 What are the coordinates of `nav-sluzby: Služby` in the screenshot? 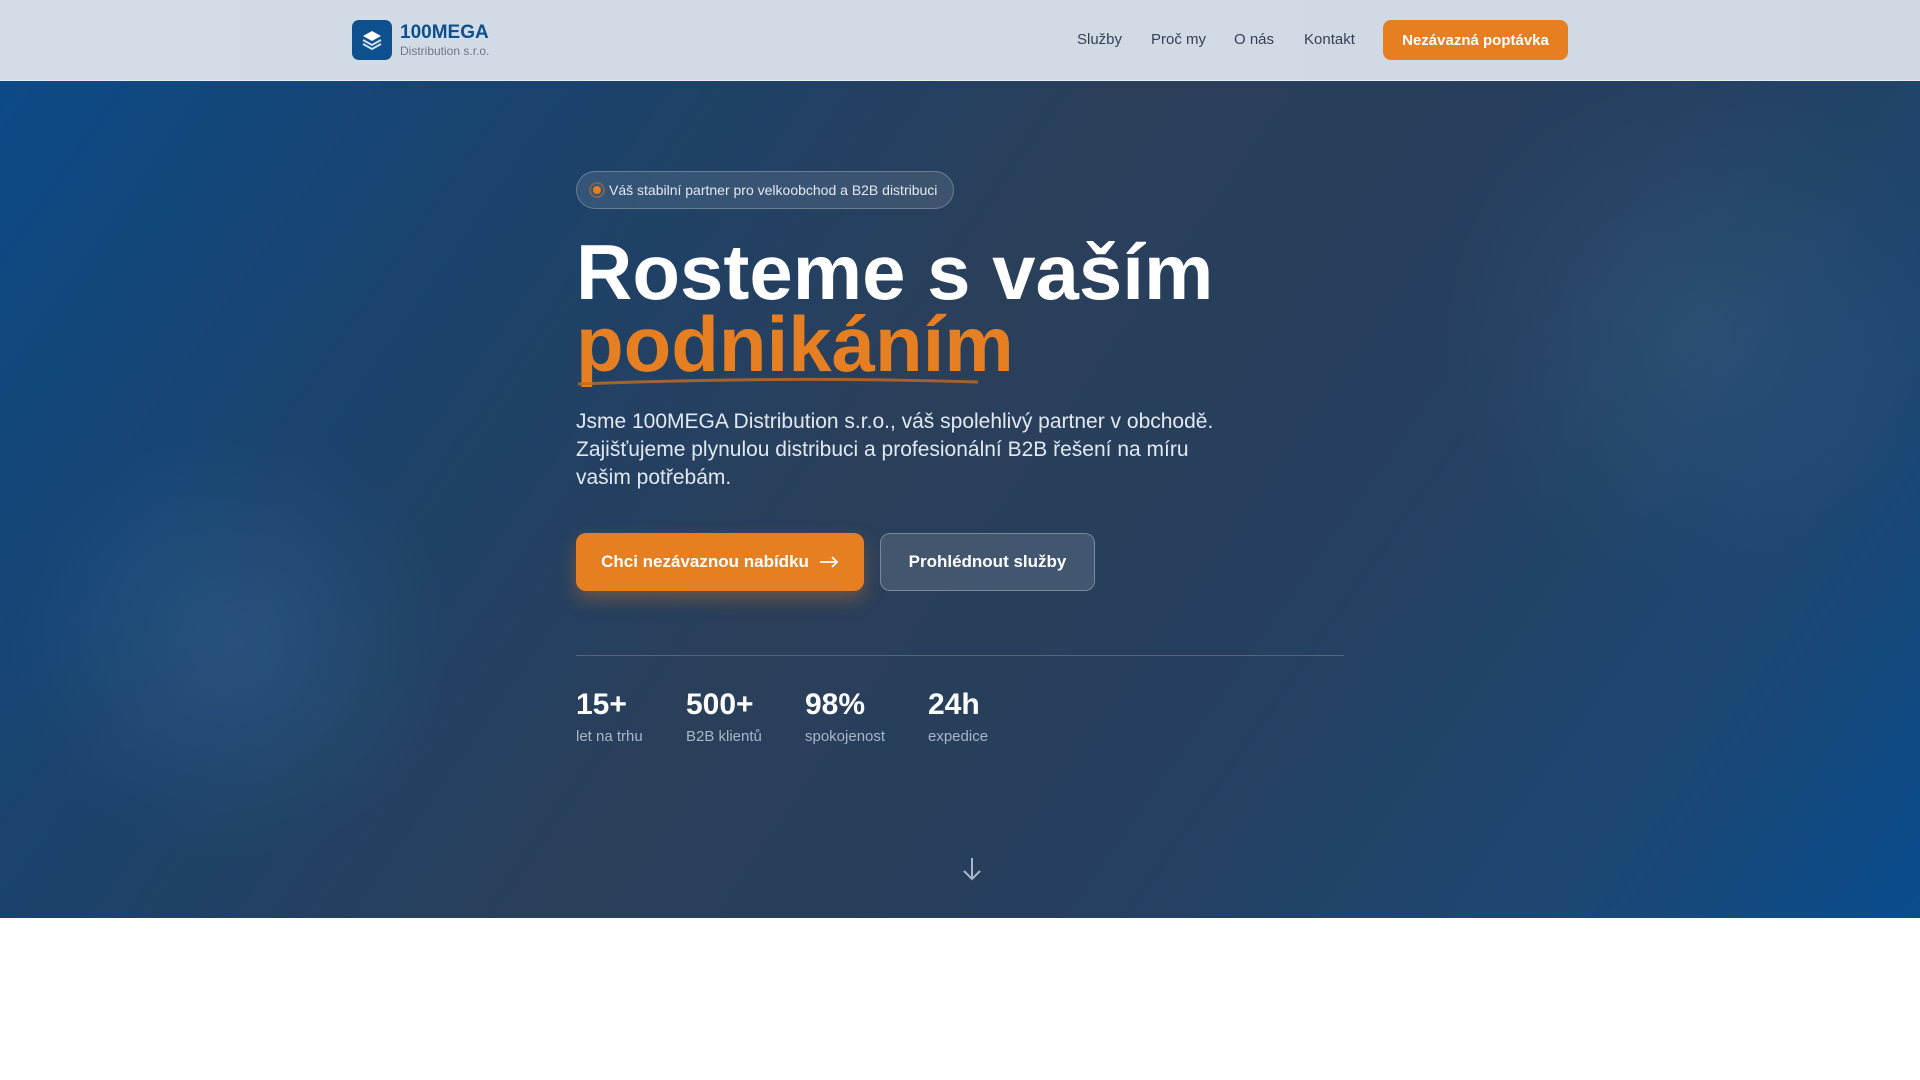 It's located at (1099, 39).